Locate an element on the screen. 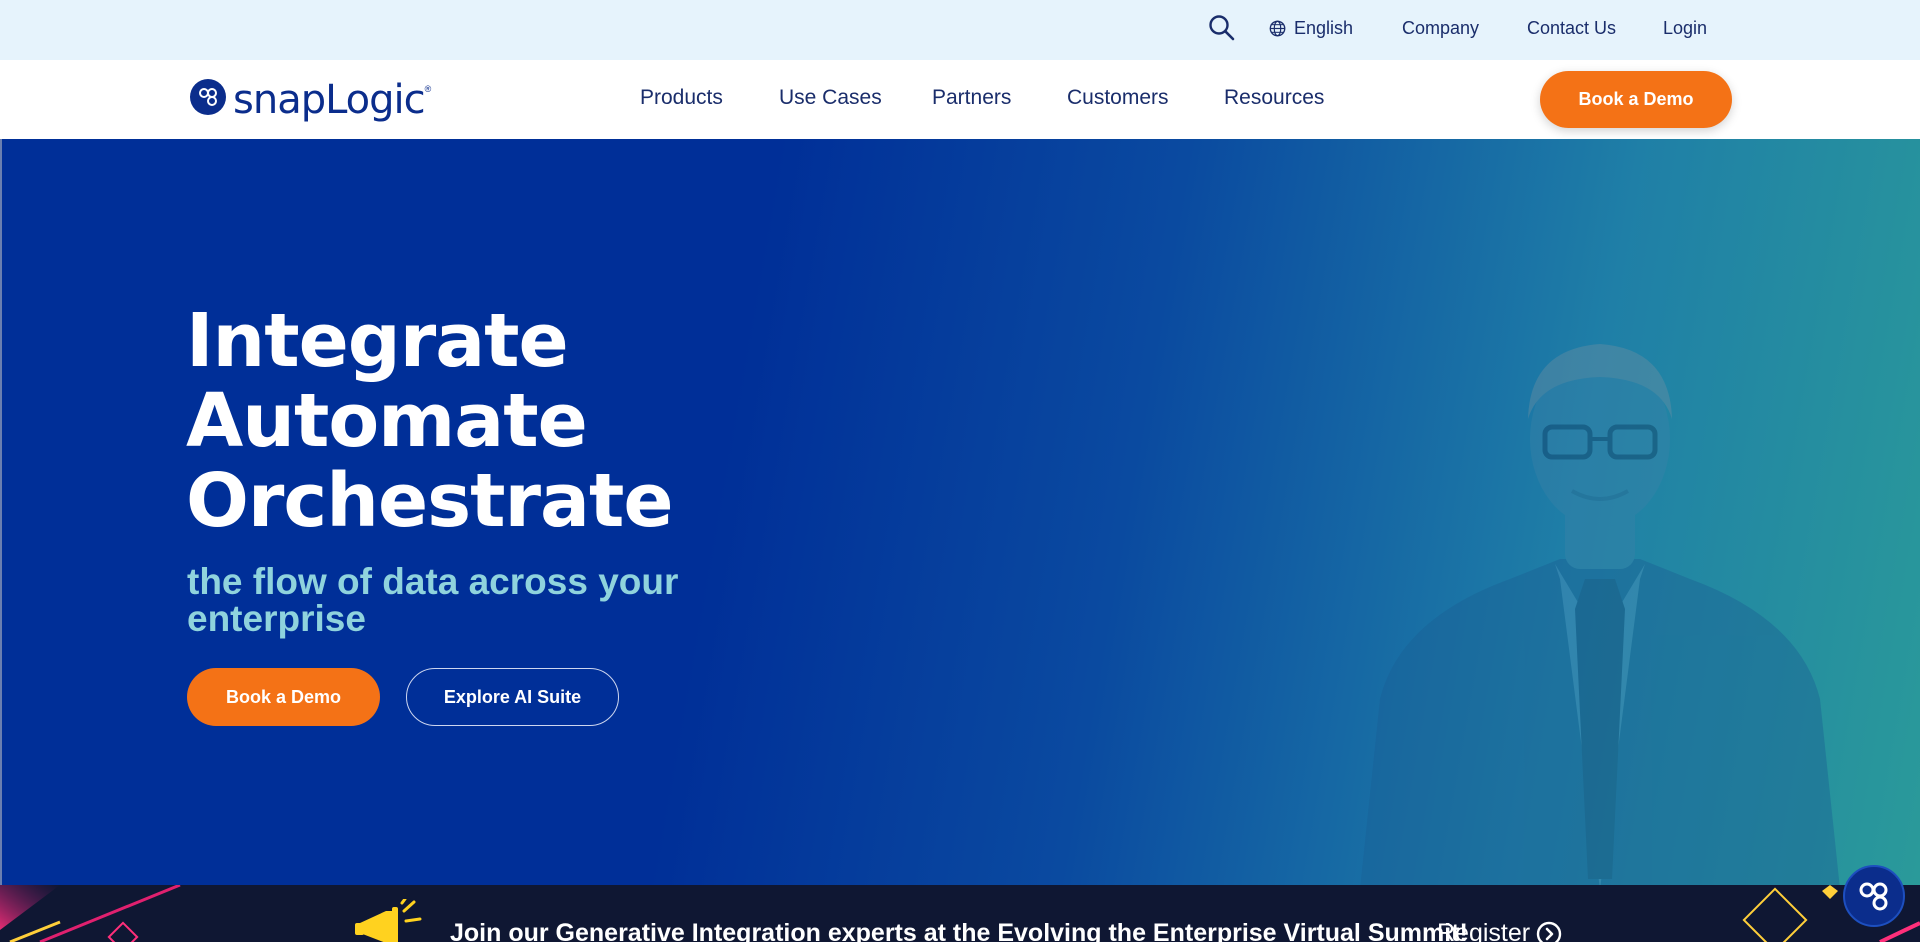 The width and height of the screenshot is (1920, 942). snaplogic-logo: snapLogic ® is located at coordinates (310, 100).